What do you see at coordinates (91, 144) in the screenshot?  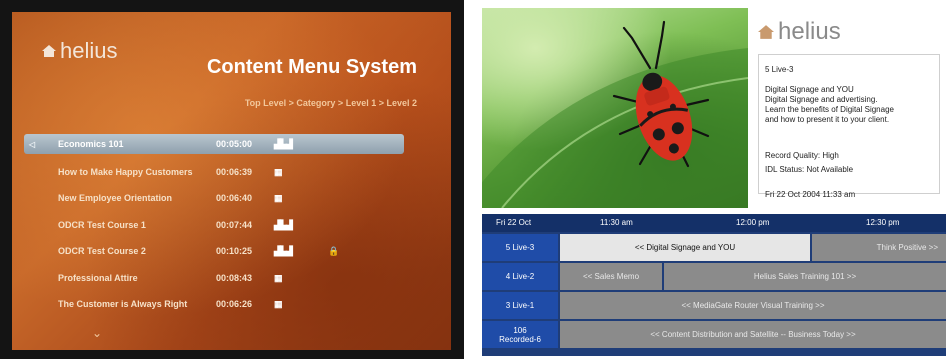 I see `menu-item-title: Economics 101` at bounding box center [91, 144].